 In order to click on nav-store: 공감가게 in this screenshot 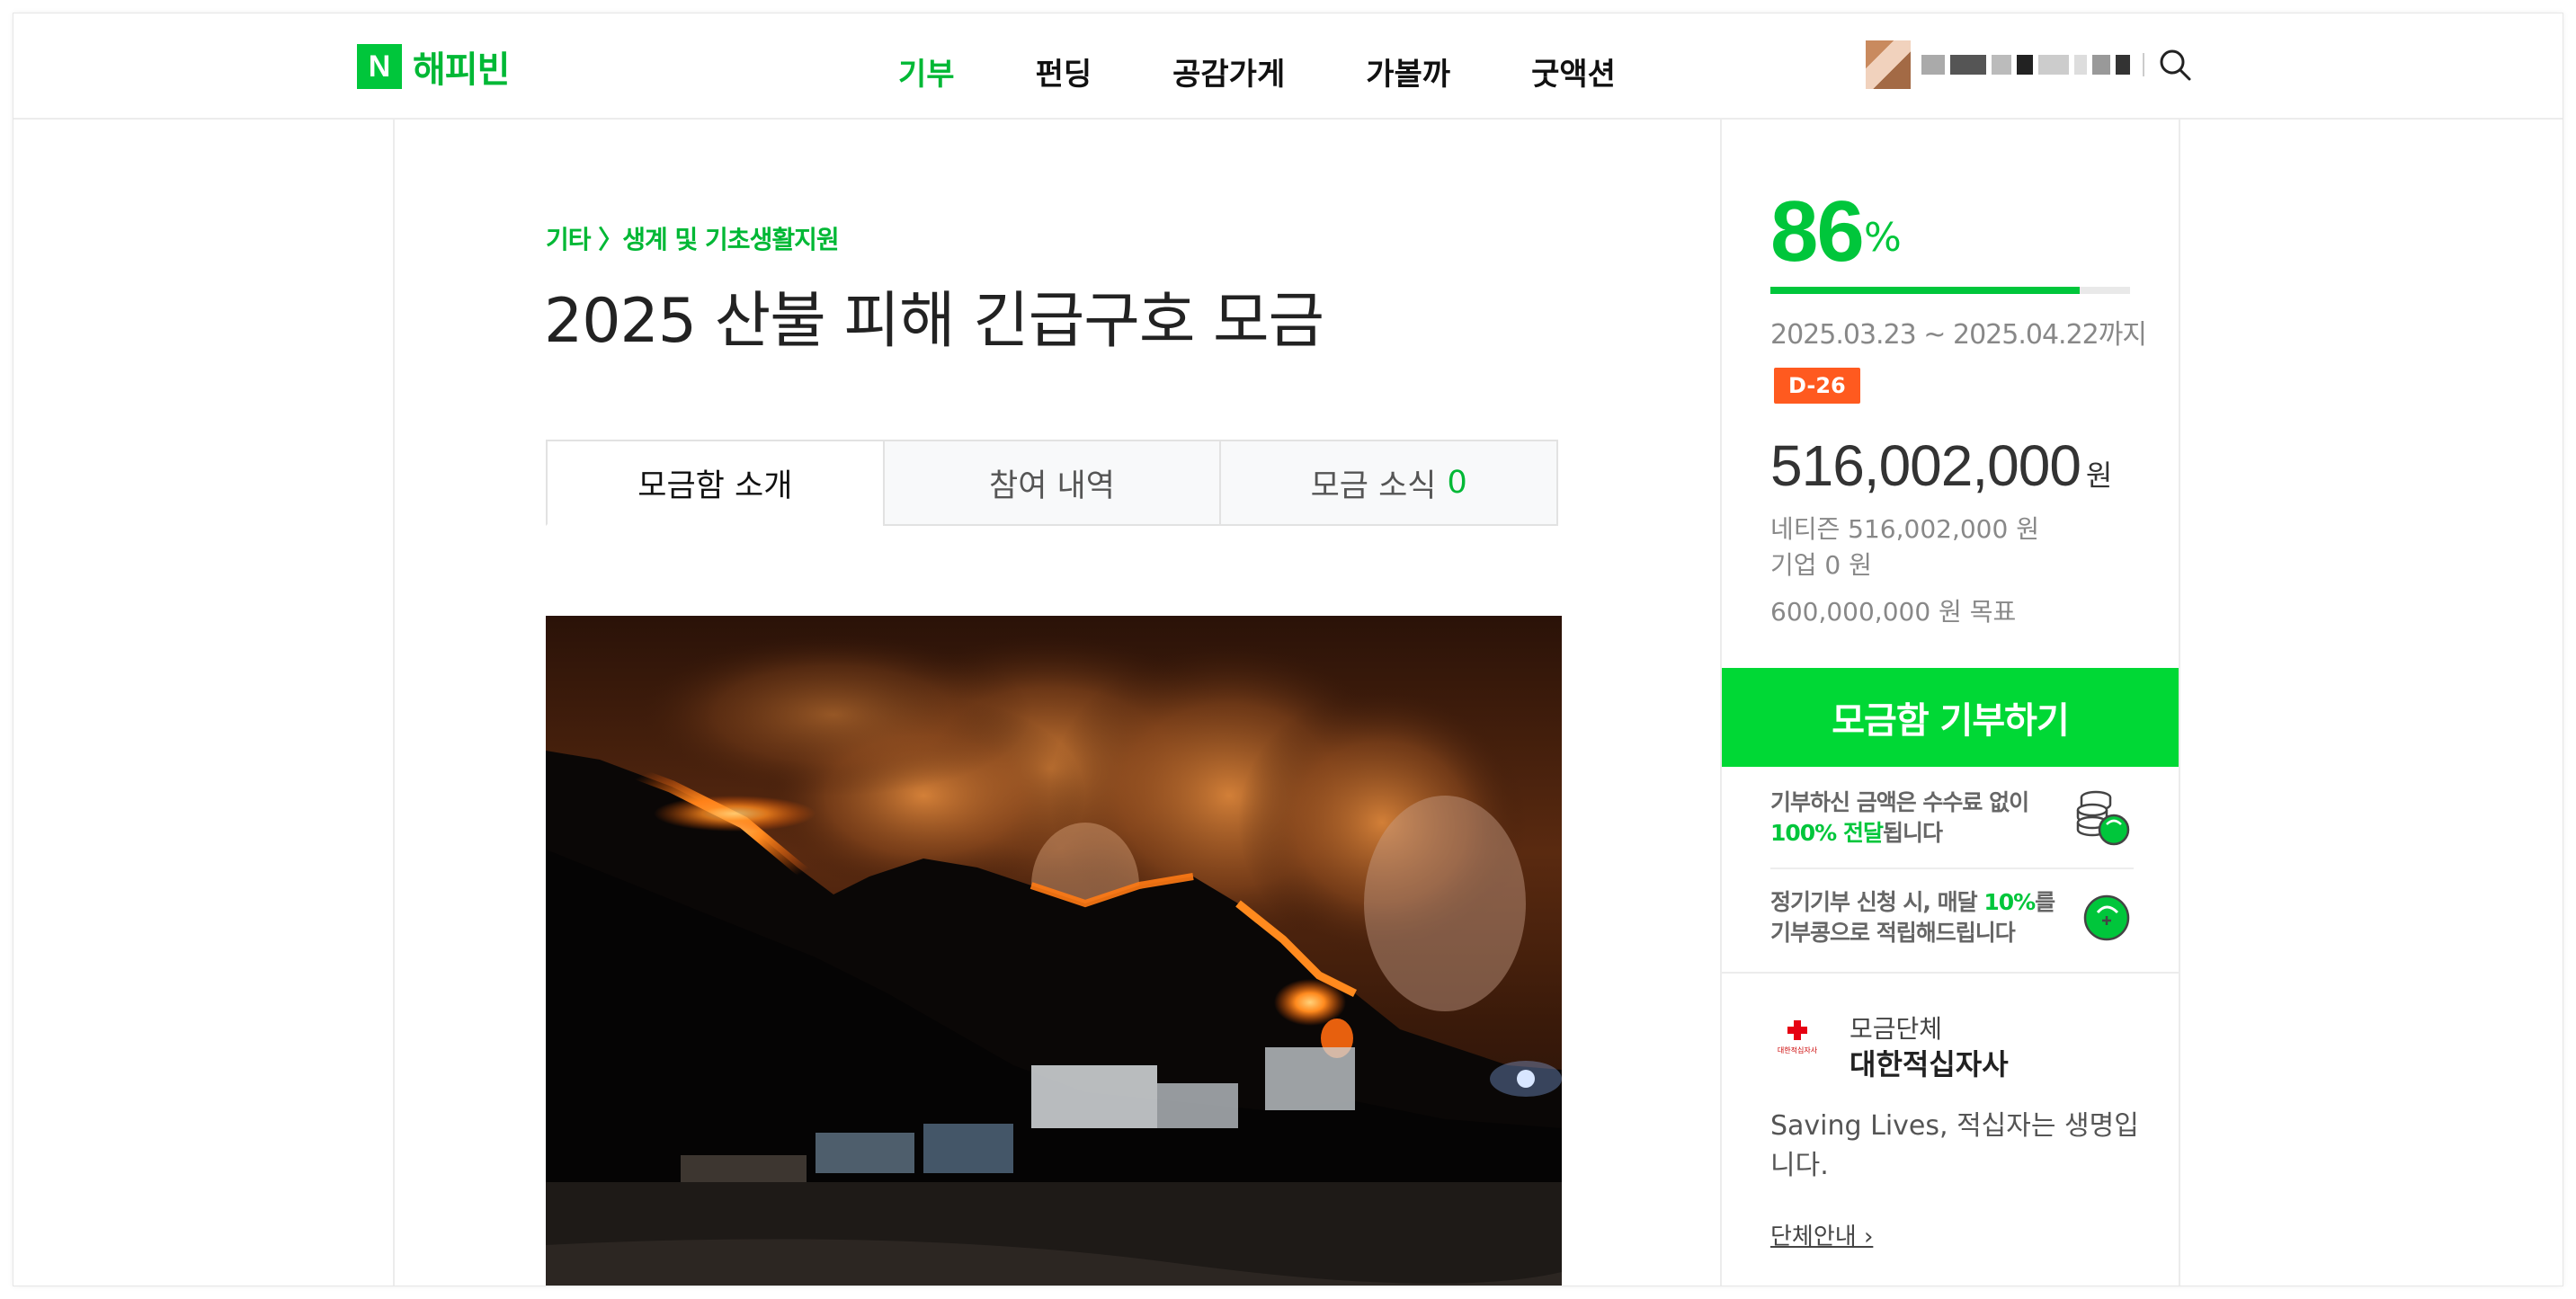, I will do `click(1229, 71)`.